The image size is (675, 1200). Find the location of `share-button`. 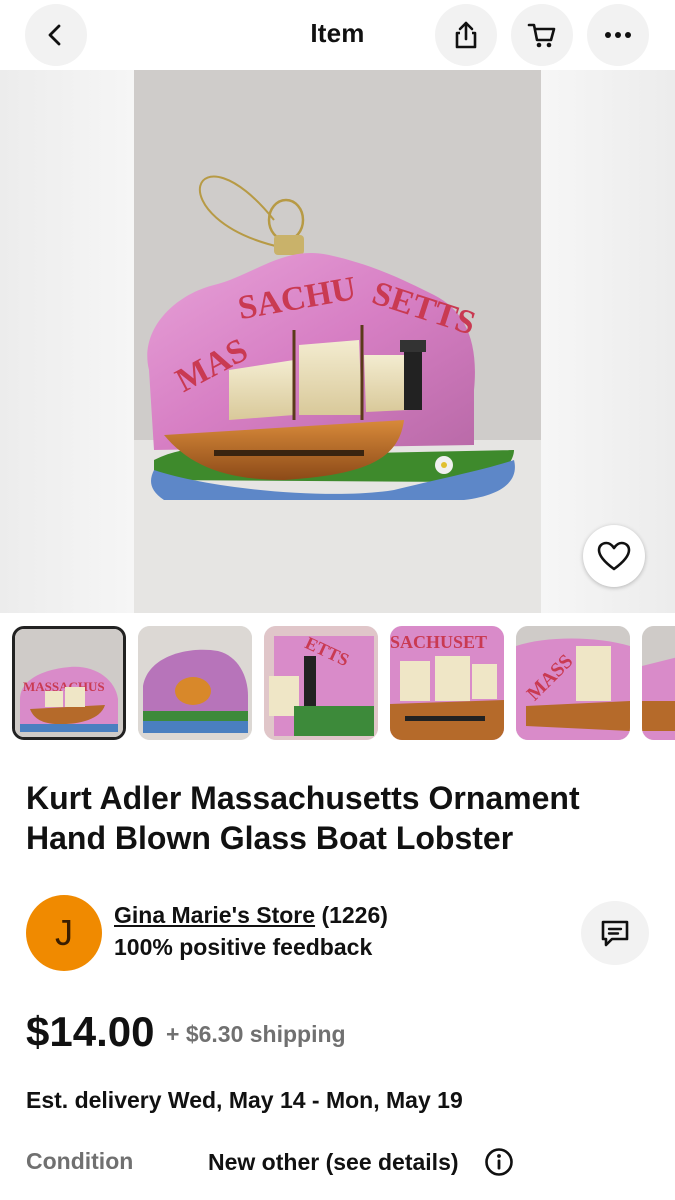

share-button is located at coordinates (466, 35).